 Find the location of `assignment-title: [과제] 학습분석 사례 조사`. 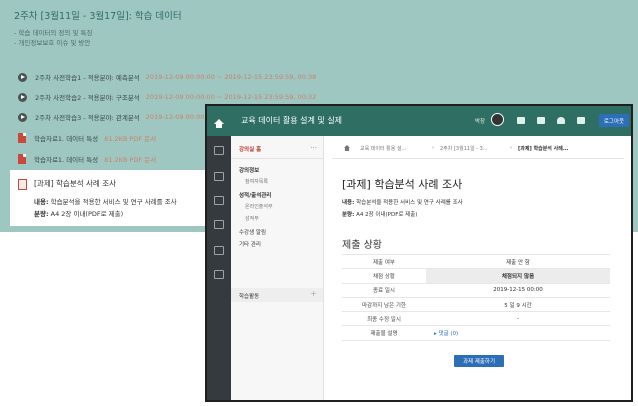

assignment-title: [과제] 학습분석 사례 조사 is located at coordinates (75, 183).